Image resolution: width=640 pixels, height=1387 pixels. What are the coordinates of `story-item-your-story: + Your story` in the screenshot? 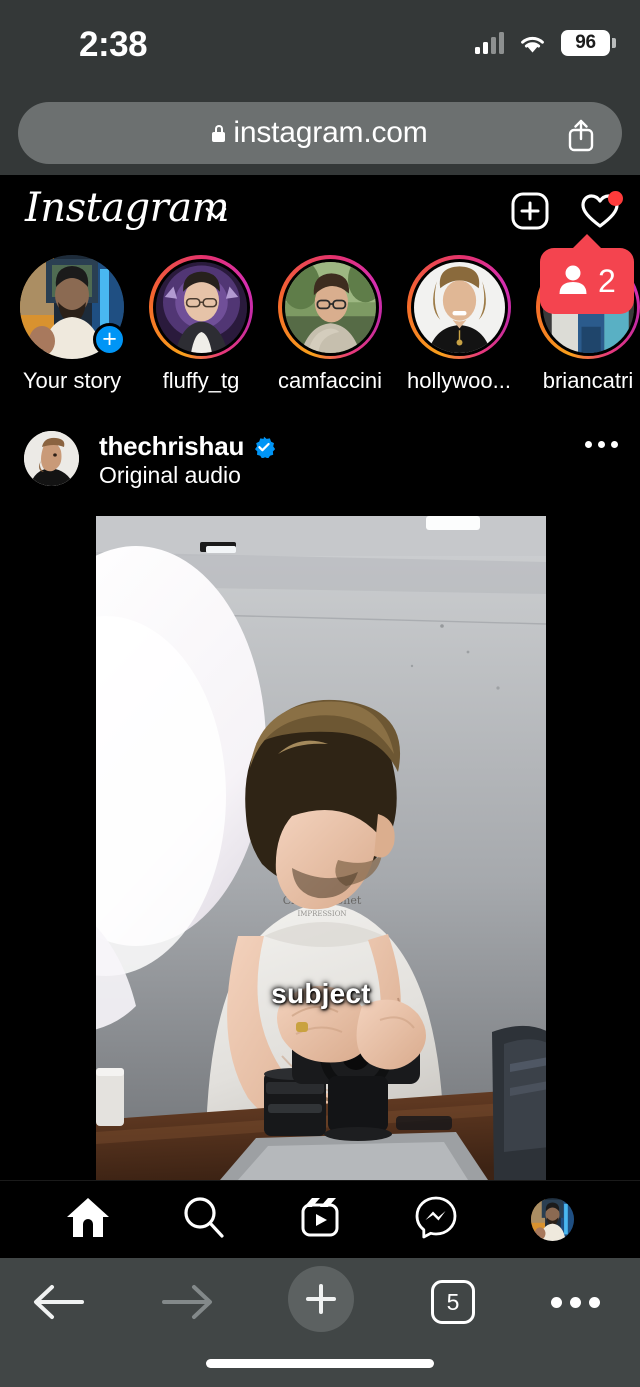 It's located at (72, 324).